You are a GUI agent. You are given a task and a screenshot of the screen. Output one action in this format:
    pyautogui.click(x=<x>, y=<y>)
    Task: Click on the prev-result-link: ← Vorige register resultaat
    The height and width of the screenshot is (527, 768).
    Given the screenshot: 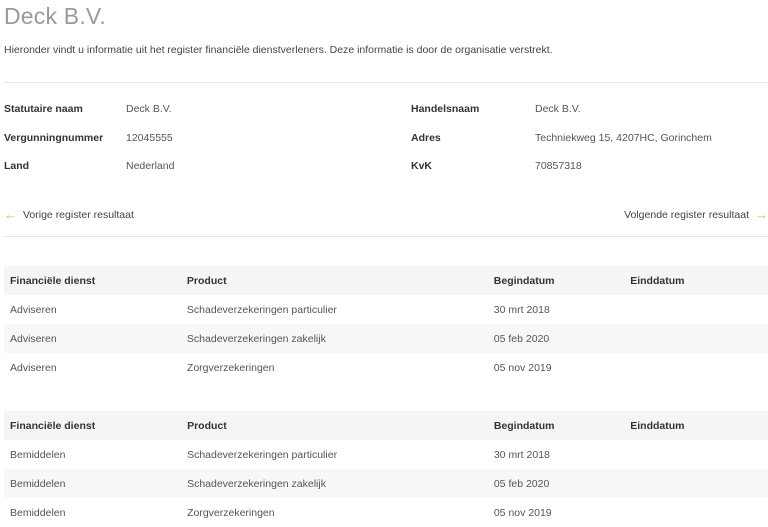 What is the action you would take?
    pyautogui.click(x=69, y=214)
    